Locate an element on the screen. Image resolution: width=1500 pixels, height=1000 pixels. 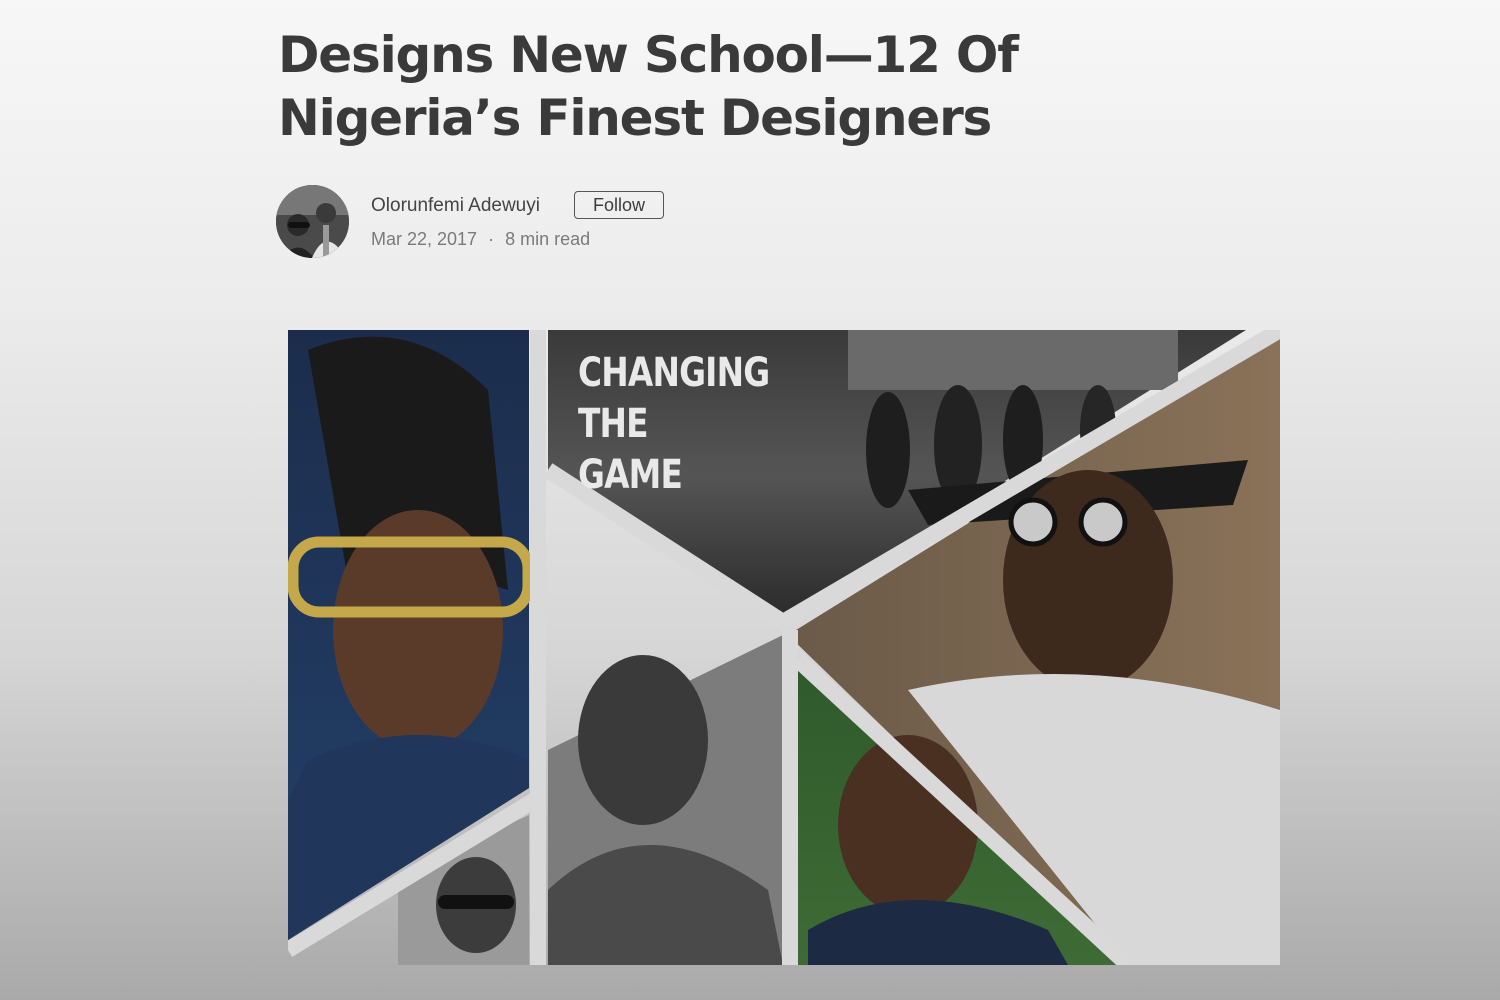
follow-button: Follow is located at coordinates (619, 205).